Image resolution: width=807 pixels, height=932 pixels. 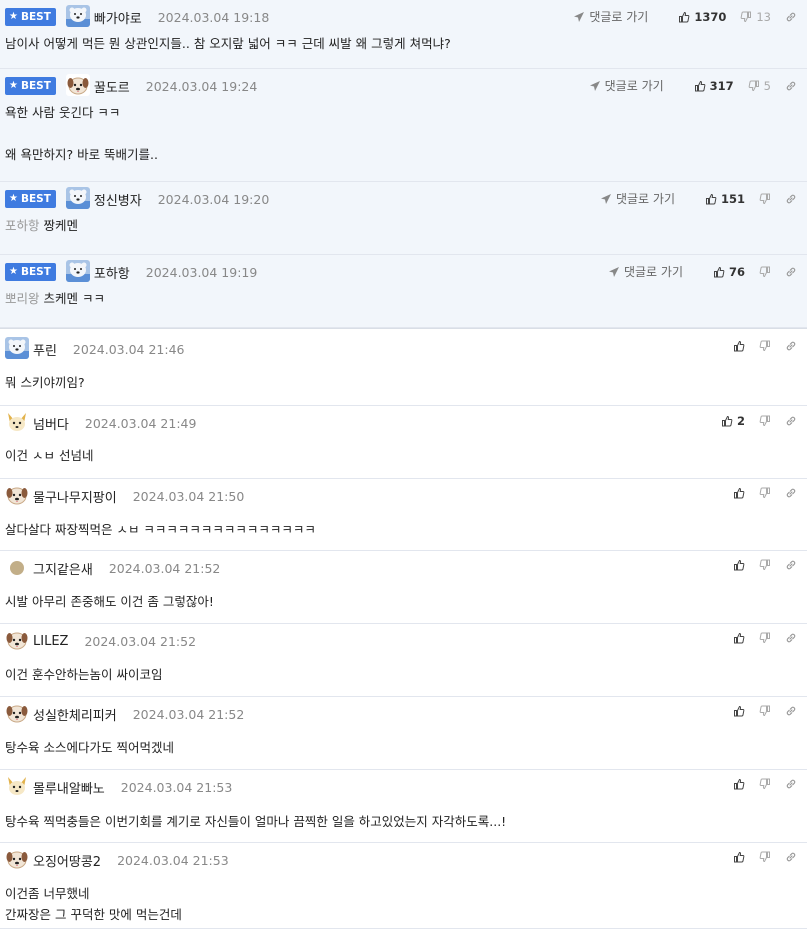 I want to click on nickname: 오징어땅콩2, so click(x=67, y=860).